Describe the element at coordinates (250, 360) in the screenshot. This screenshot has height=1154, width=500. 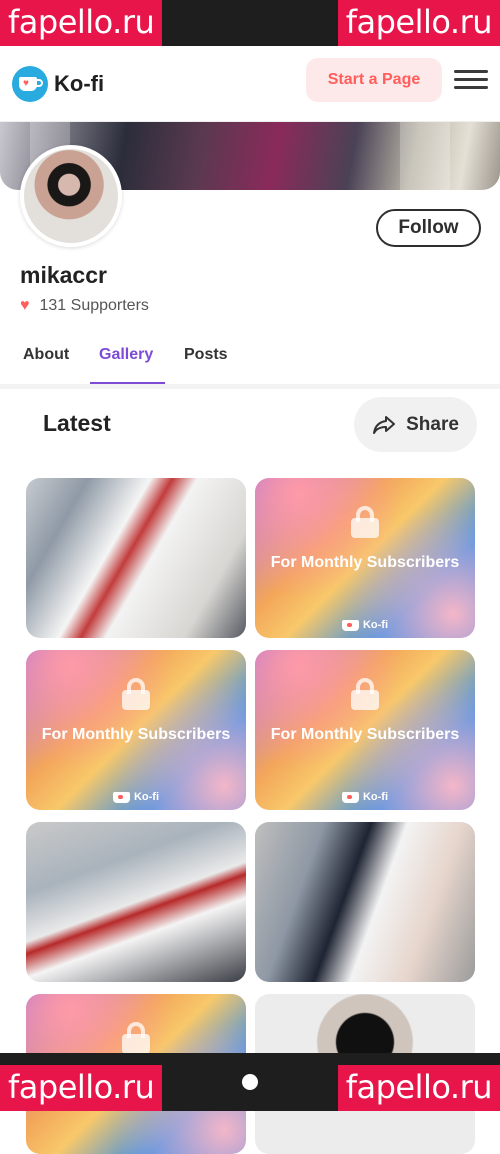
I see `profile-tabs: About Gallery Posts` at that location.